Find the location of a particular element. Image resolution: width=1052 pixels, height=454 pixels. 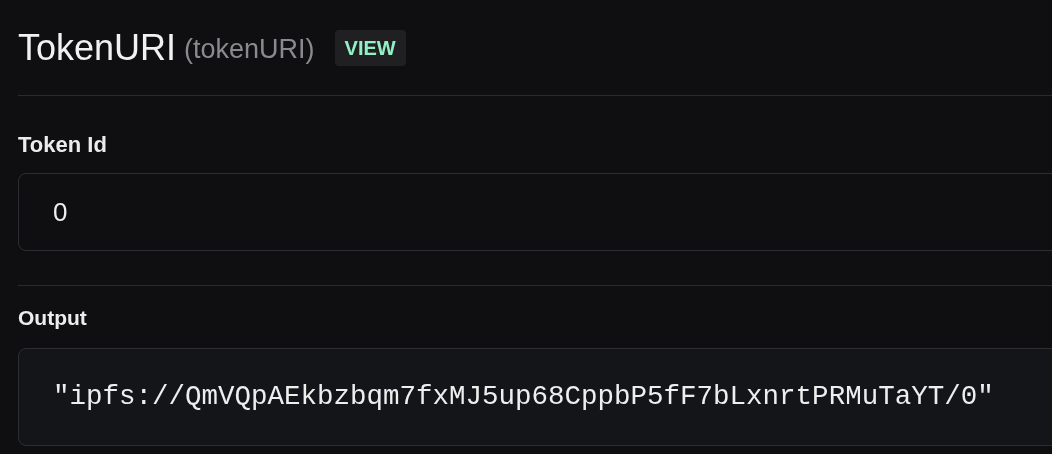

function-name: (tokenURI) is located at coordinates (249, 50).